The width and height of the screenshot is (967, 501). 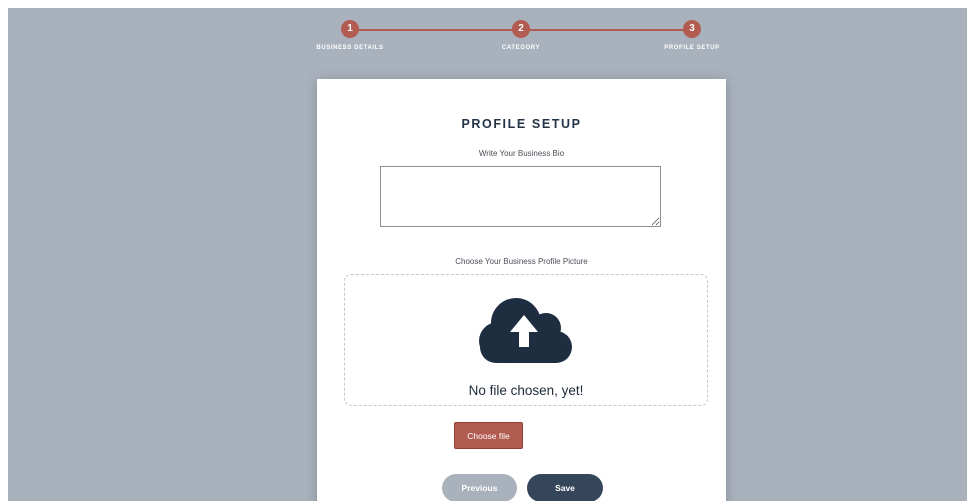 What do you see at coordinates (479, 487) in the screenshot?
I see `previous-button: Previous` at bounding box center [479, 487].